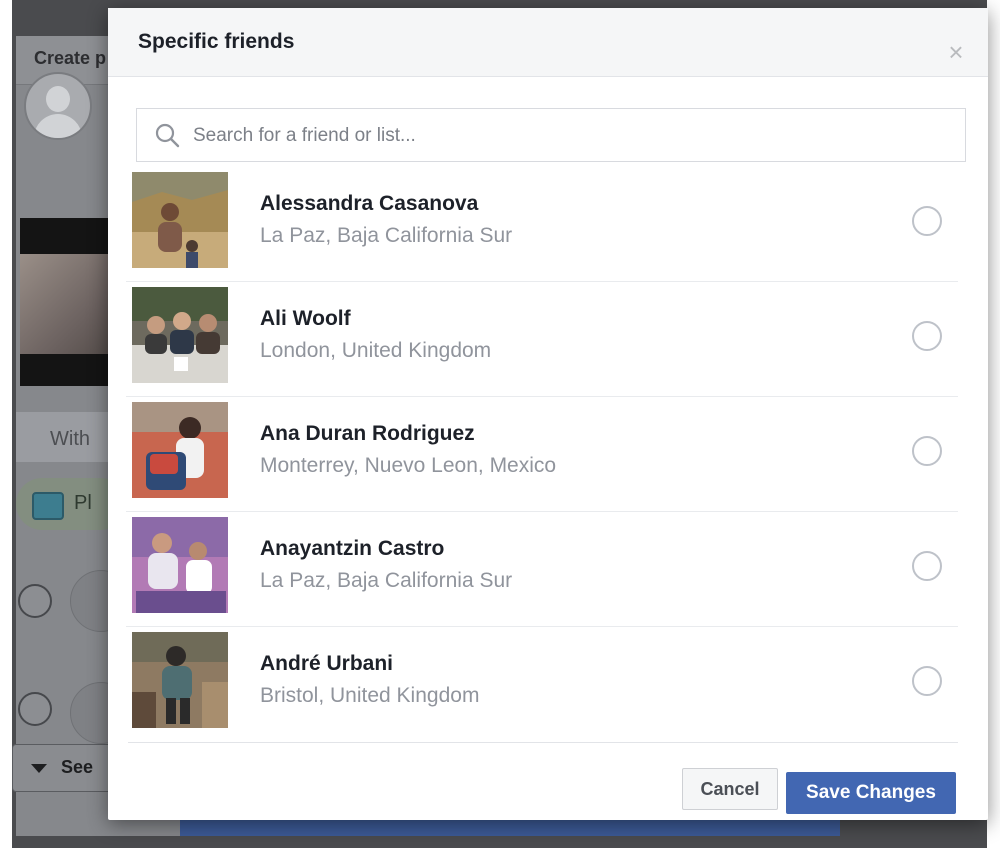 The image size is (1000, 867). Describe the element at coordinates (39, 768) in the screenshot. I see `caret-down-icon` at that location.